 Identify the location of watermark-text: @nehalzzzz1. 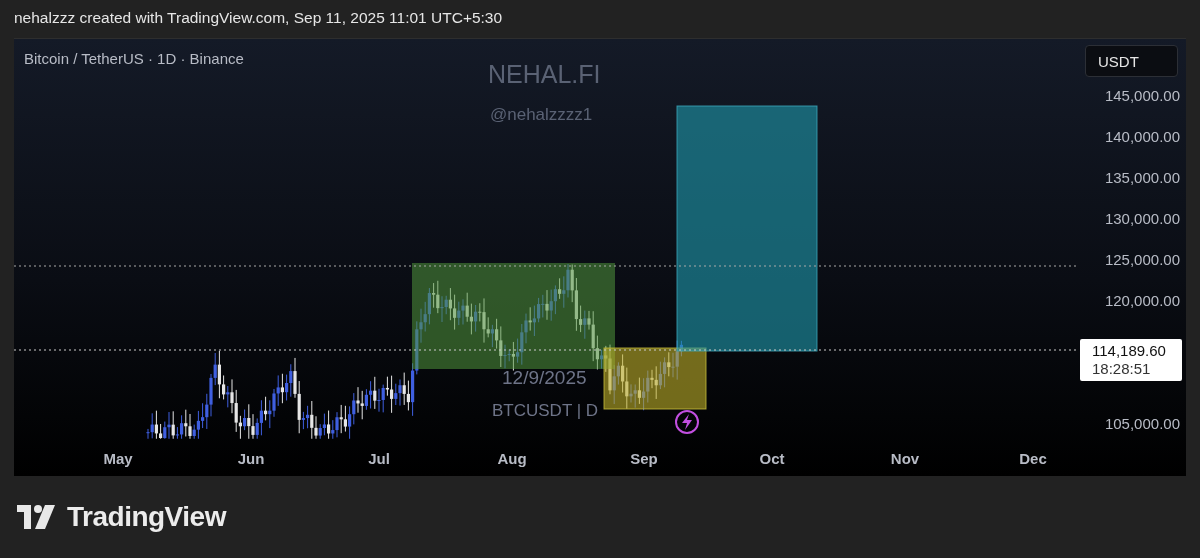
(541, 115).